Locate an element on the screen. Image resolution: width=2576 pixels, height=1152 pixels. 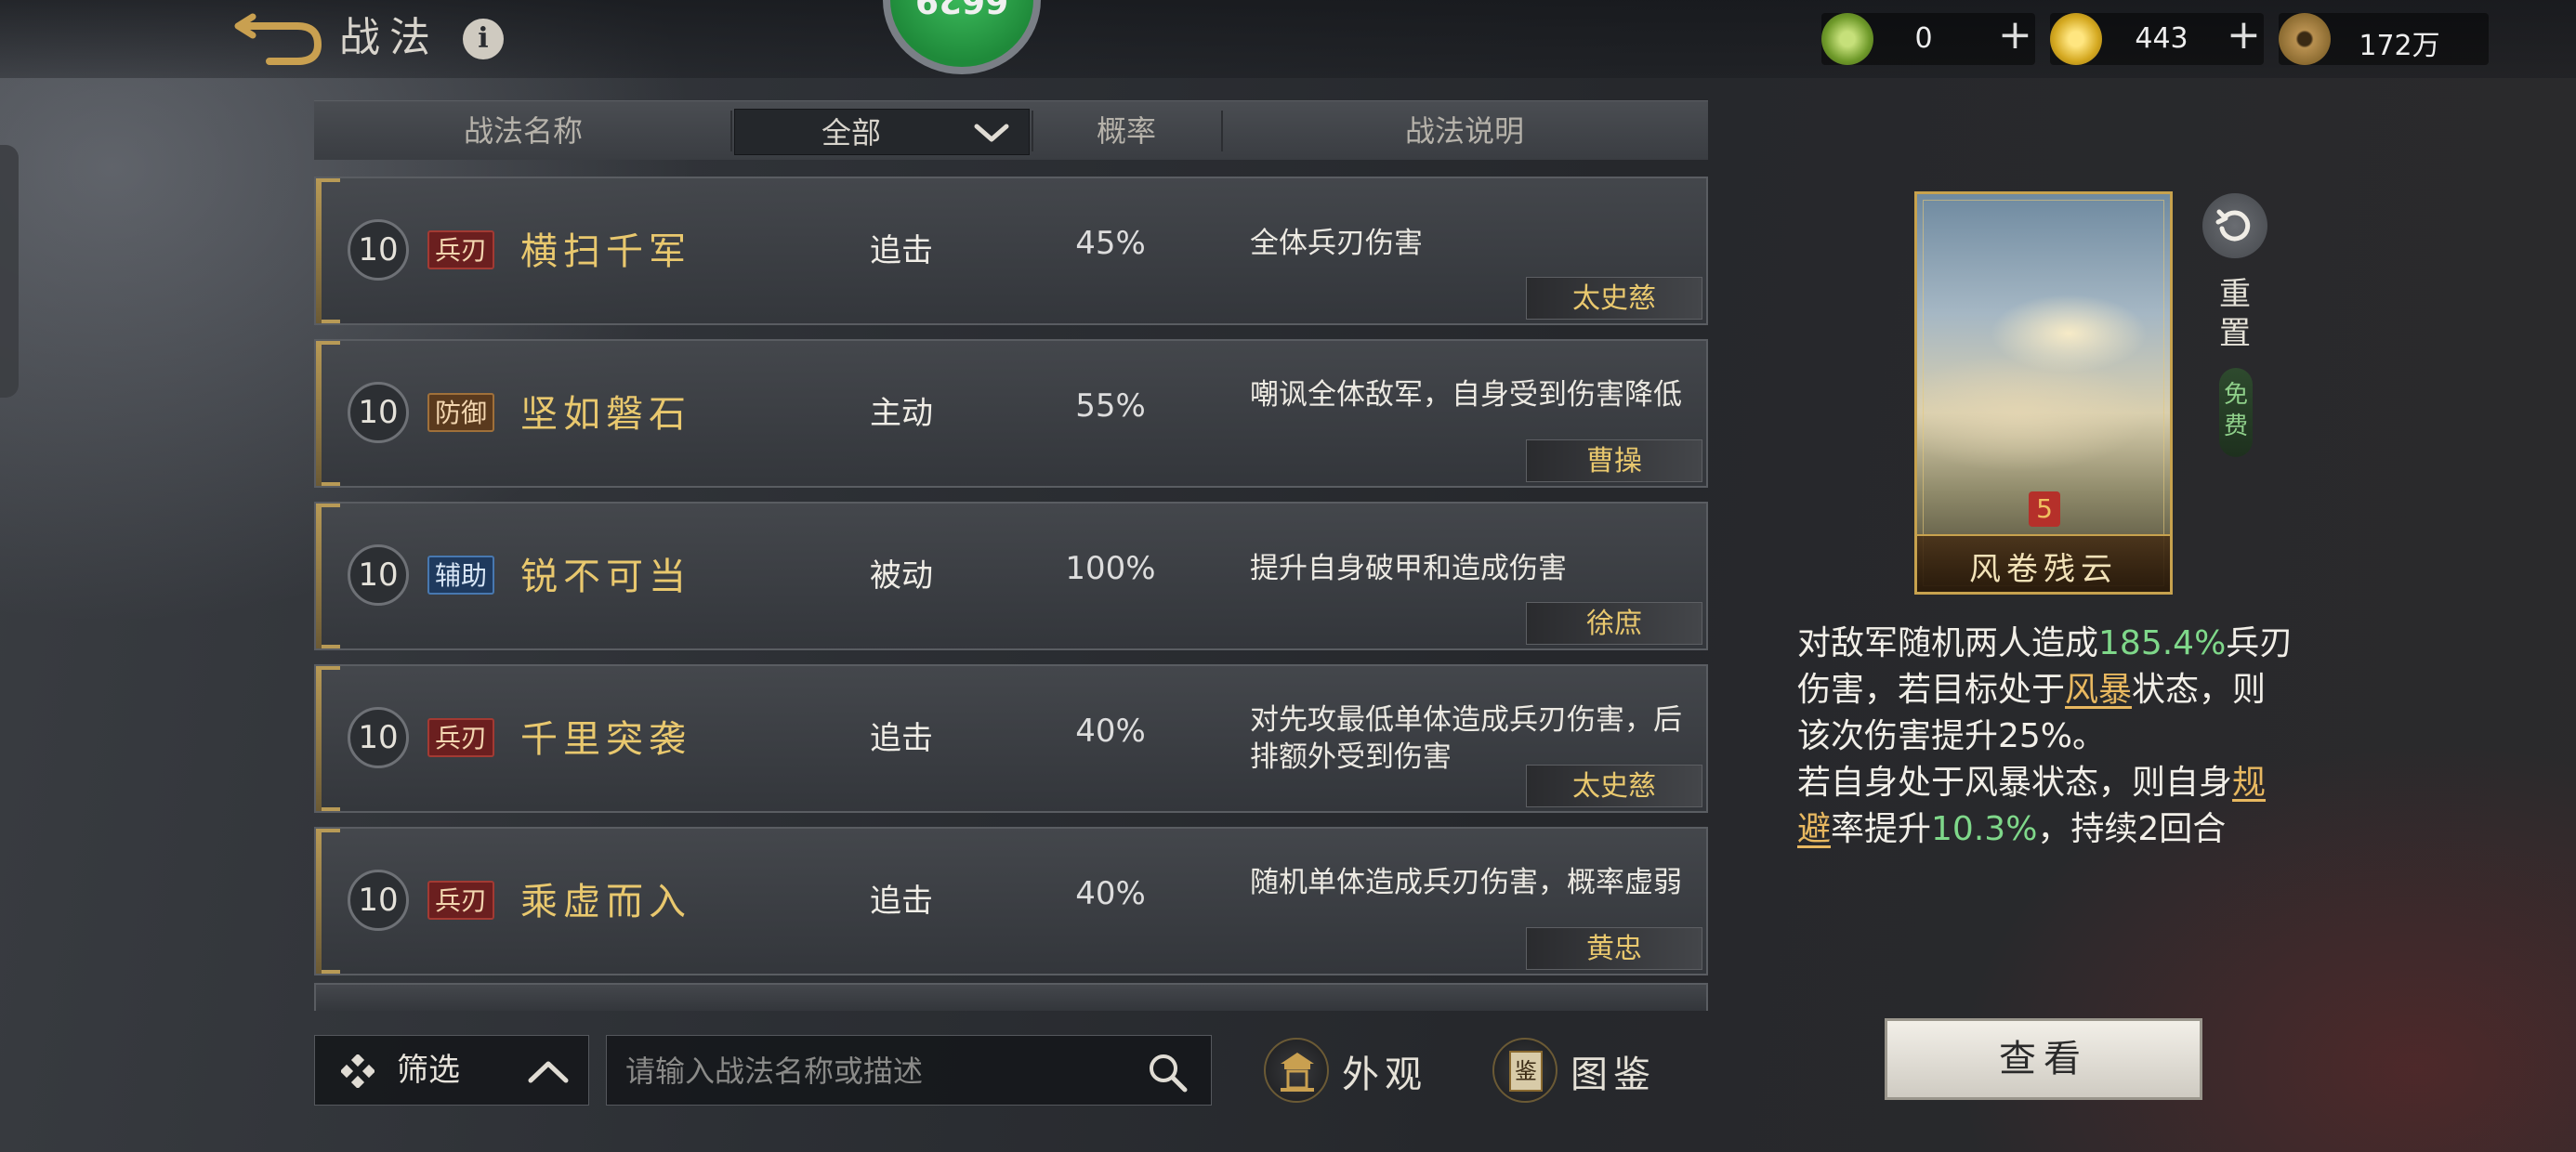
codex-icon-glyph: 鉴 is located at coordinates (1526, 1071).